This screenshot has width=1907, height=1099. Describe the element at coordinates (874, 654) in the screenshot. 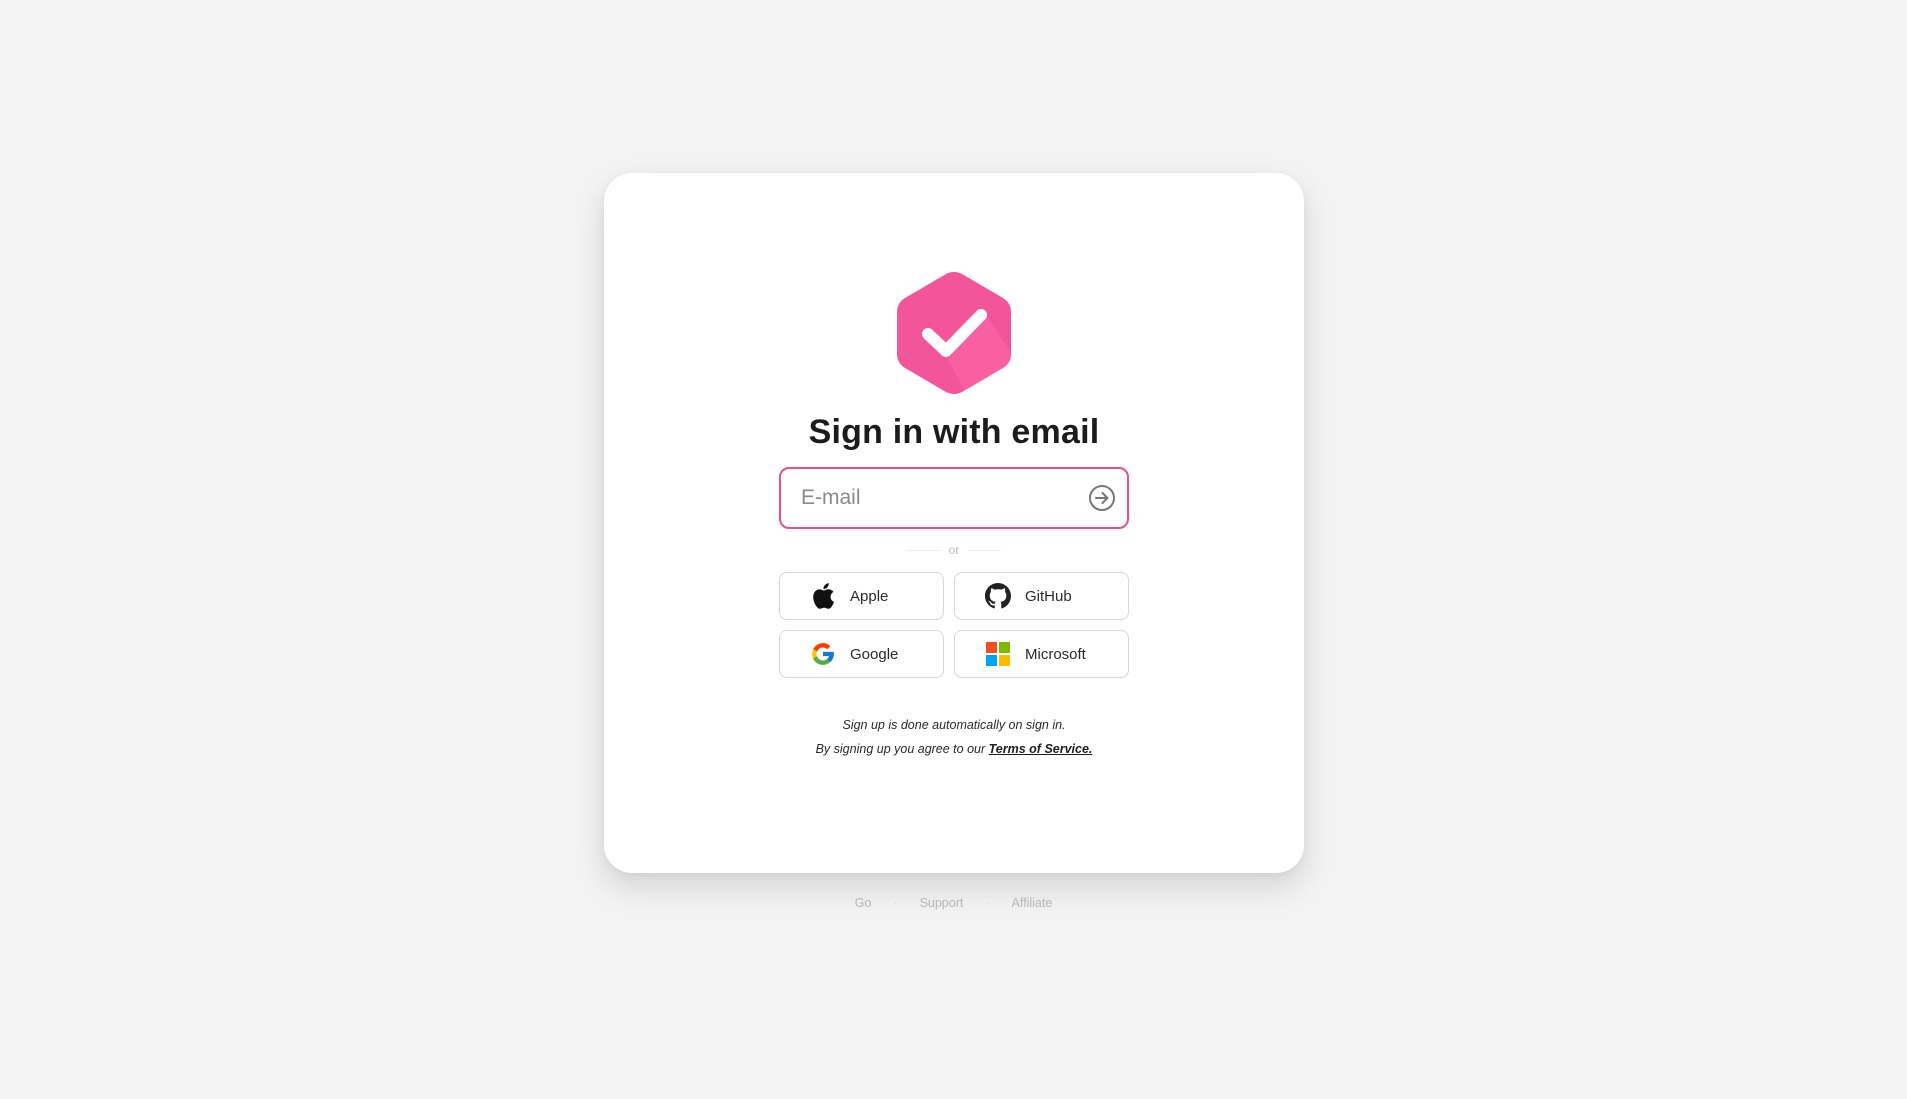

I see `google-signin-label: Google` at that location.